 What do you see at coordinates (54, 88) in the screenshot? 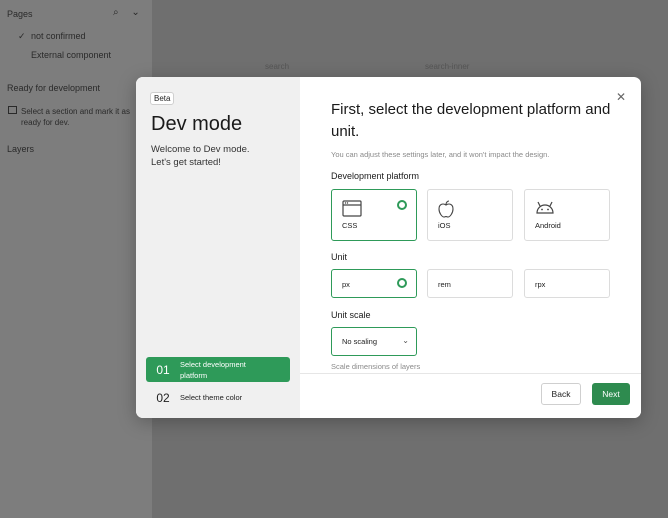
I see `ready-for-development-title: Ready for development` at bounding box center [54, 88].